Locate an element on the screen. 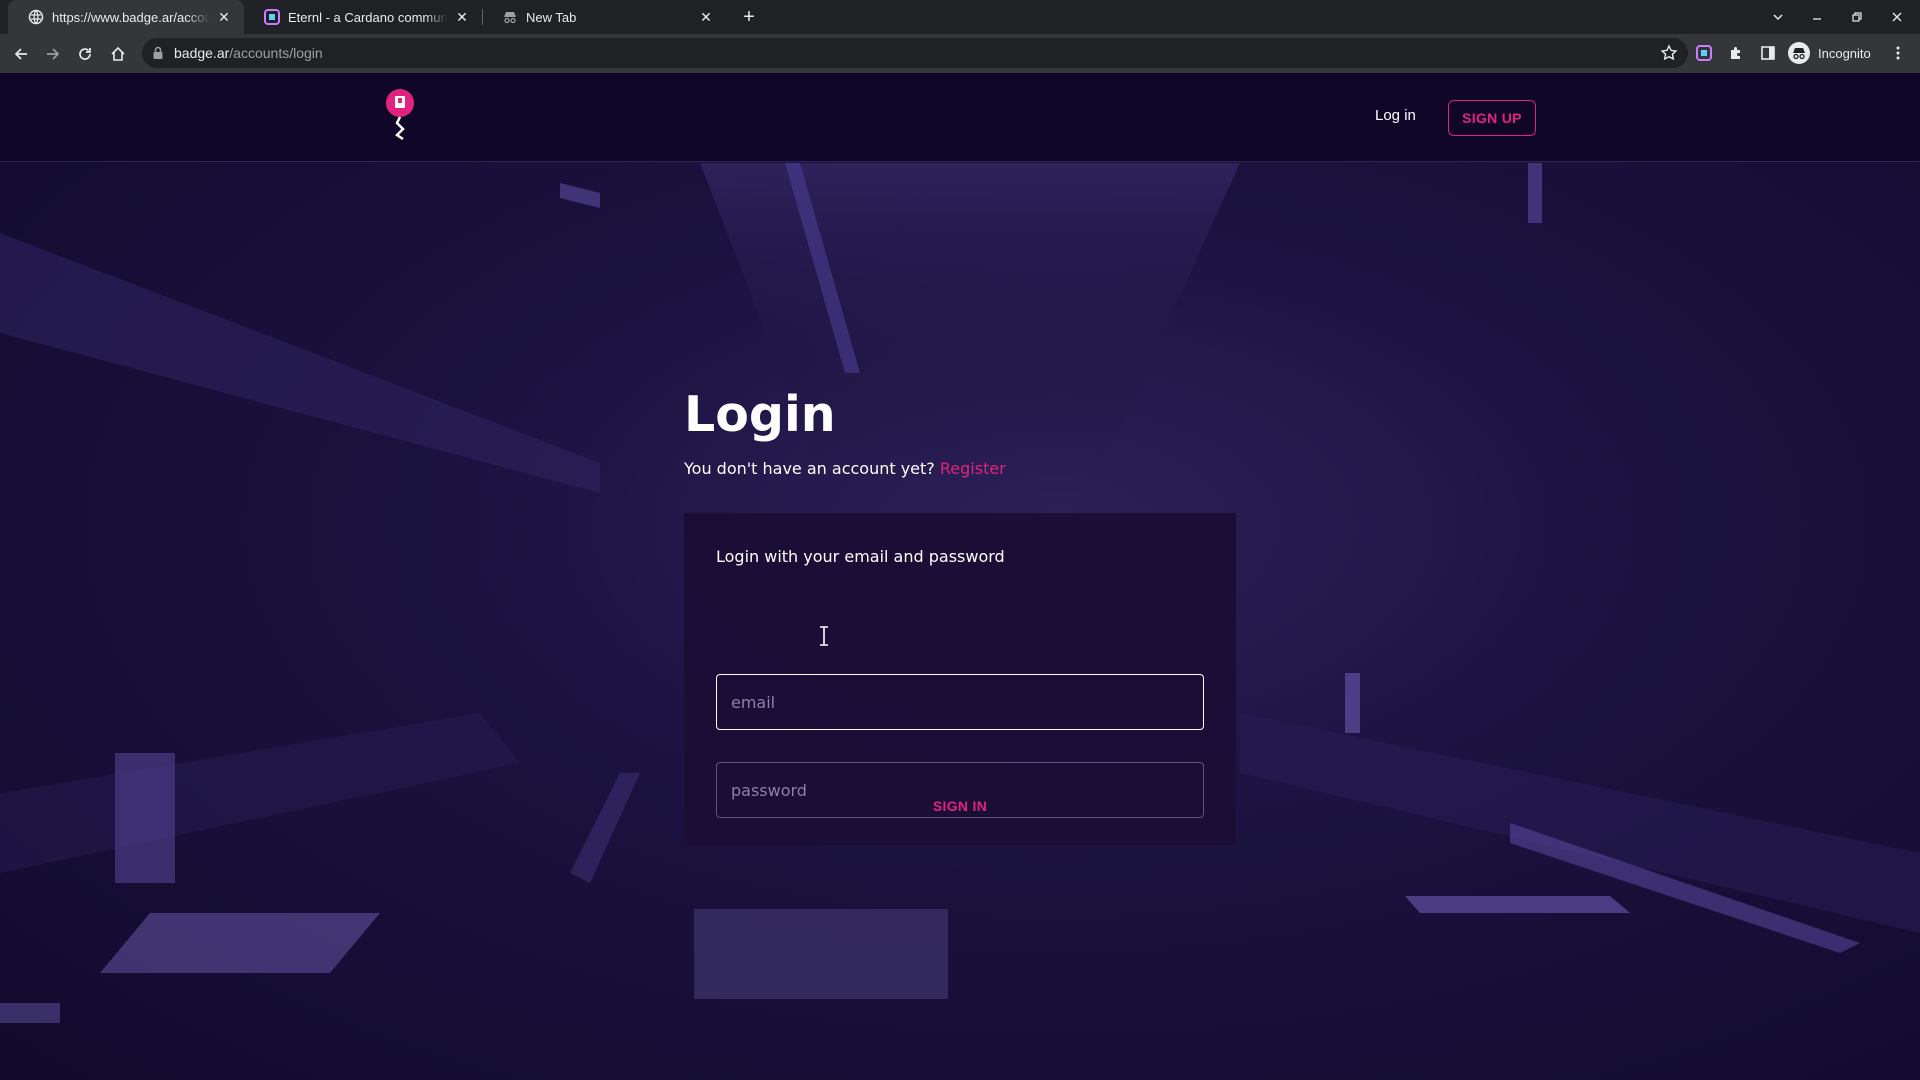  url-path: /accounts/login is located at coordinates (276, 53).